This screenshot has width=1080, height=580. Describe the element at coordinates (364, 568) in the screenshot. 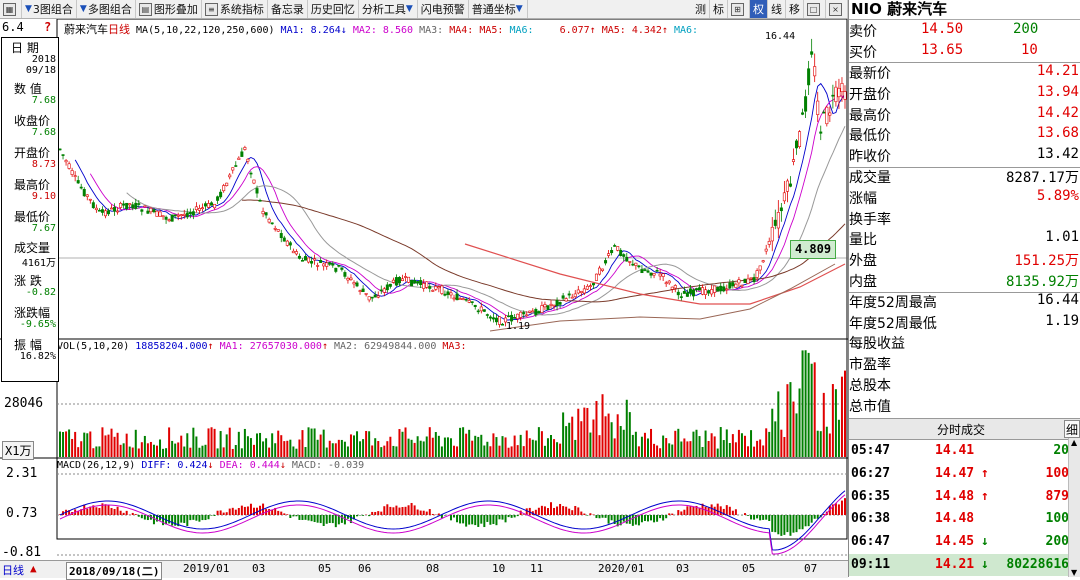

I see `date-label: 06` at that location.